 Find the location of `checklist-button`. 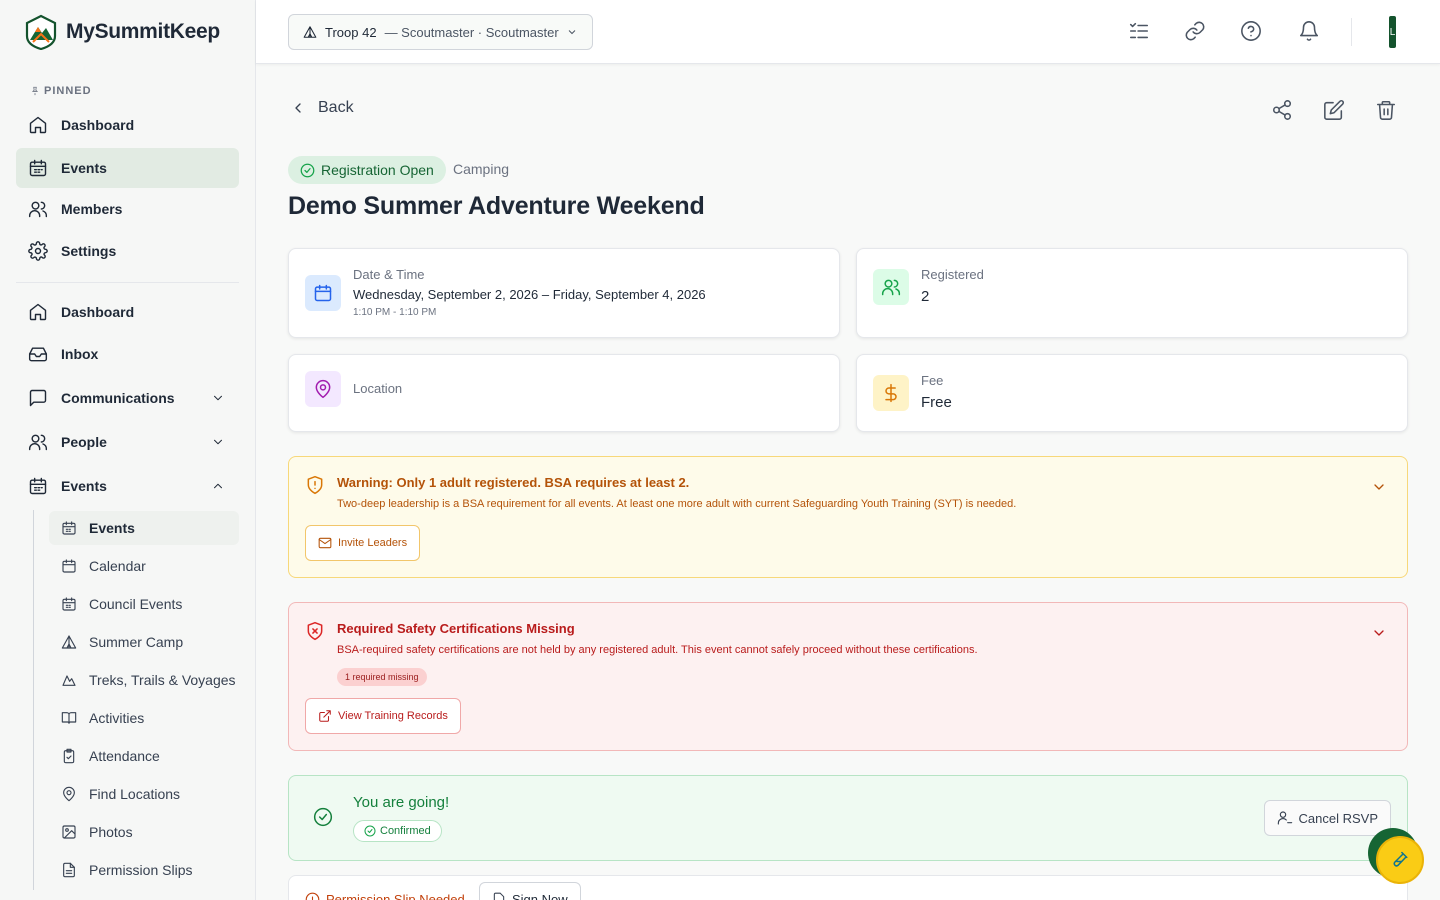

checklist-button is located at coordinates (1139, 31).